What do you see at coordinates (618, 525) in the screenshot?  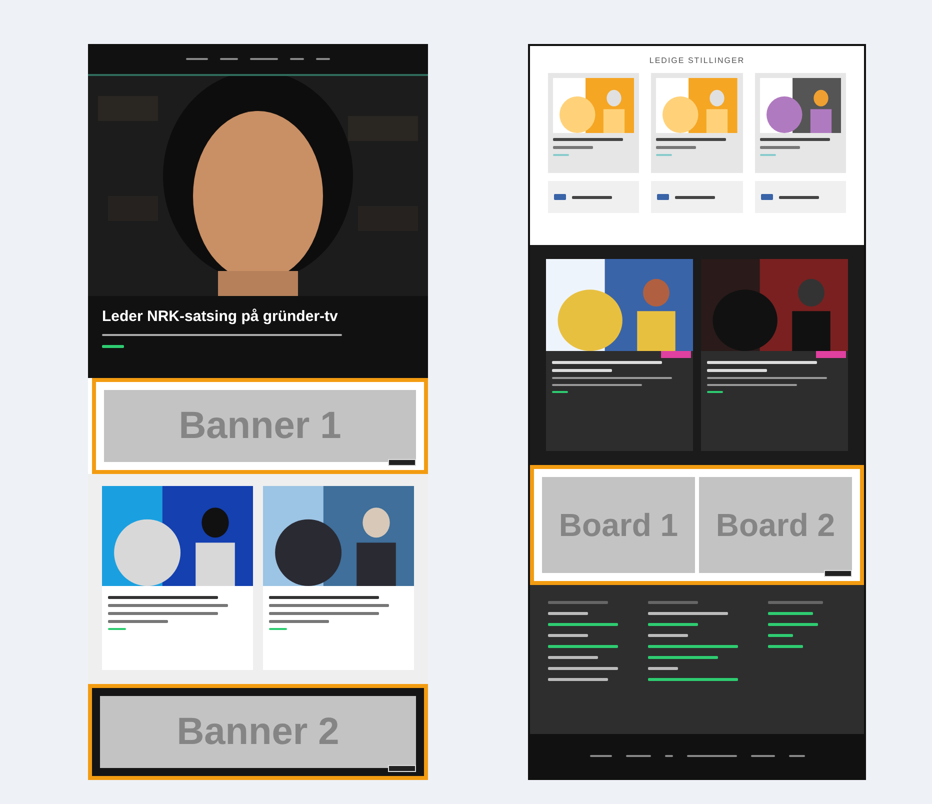 I see `board-label: Board 1` at bounding box center [618, 525].